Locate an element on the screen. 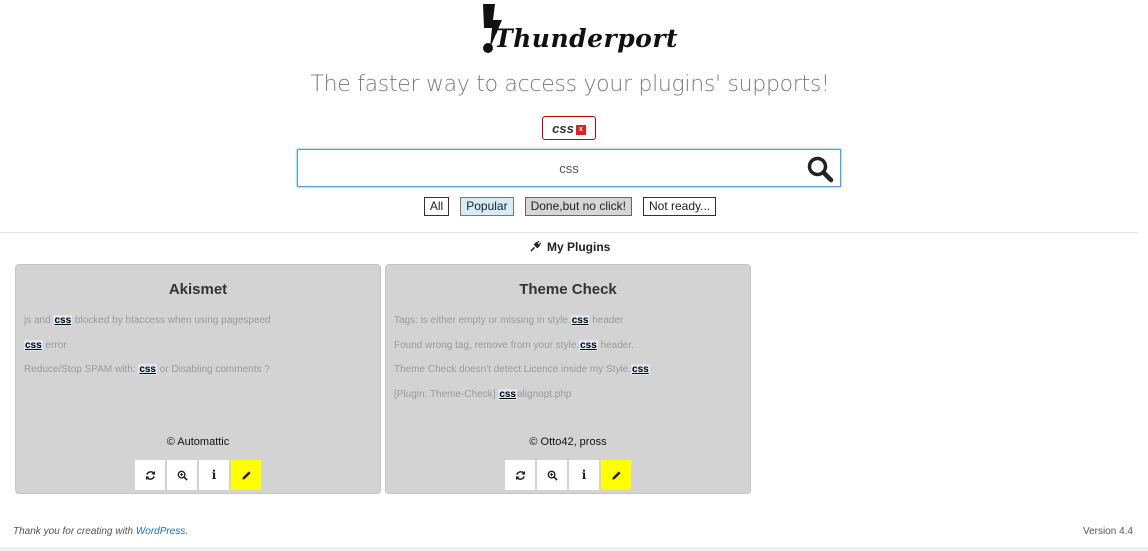  section-title: My Plugins is located at coordinates (570, 247).